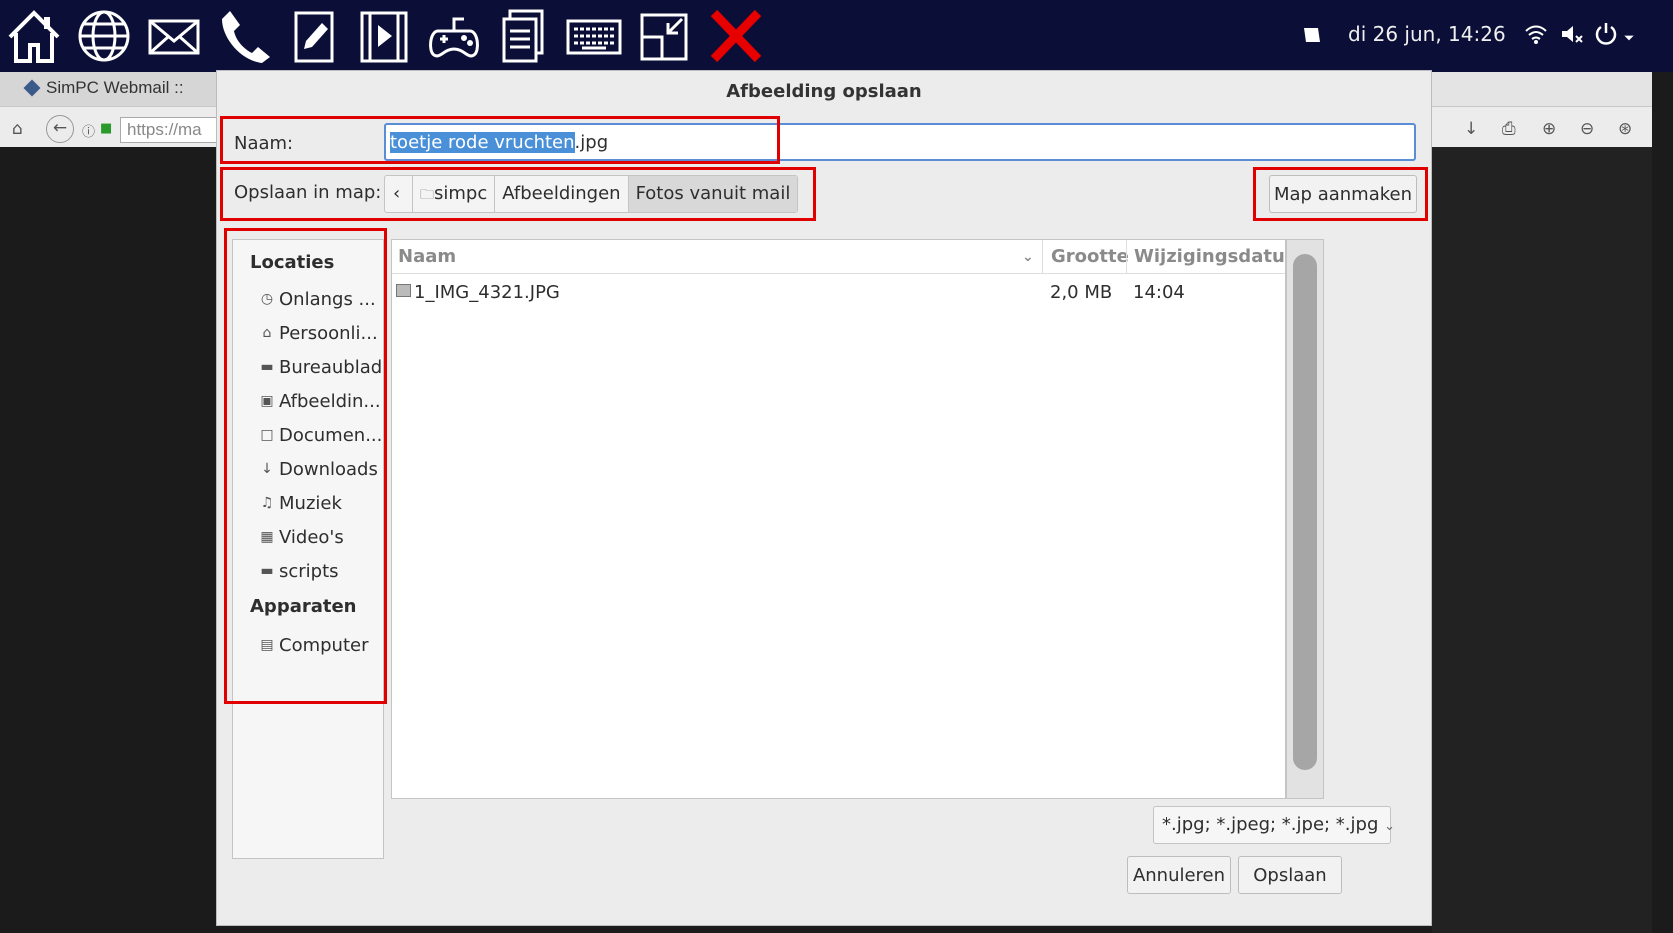  I want to click on home-icon, so click(34, 36).